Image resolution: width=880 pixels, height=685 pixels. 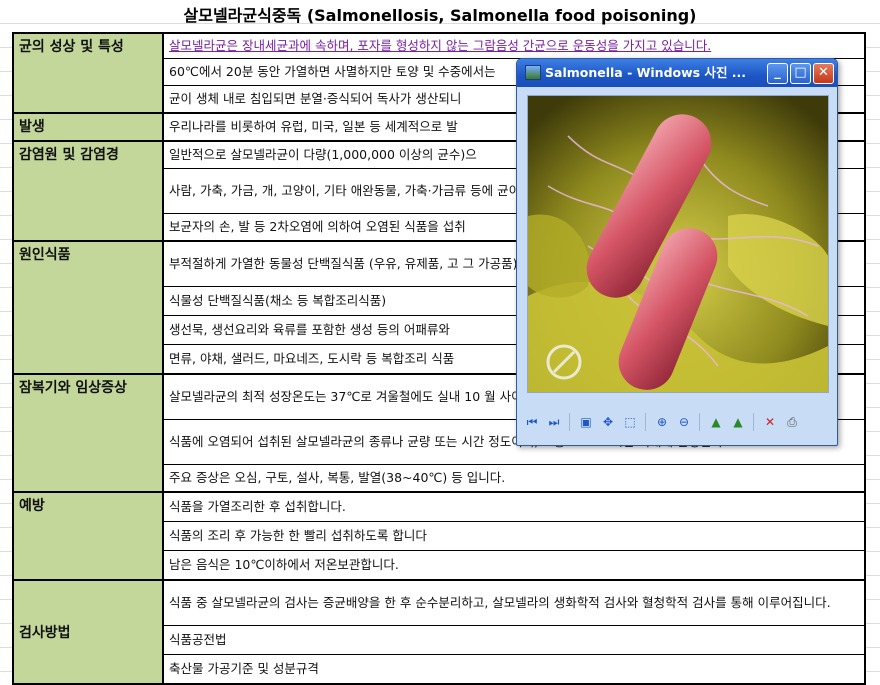 I want to click on rotate-cw-icon: ▲, so click(x=738, y=422).